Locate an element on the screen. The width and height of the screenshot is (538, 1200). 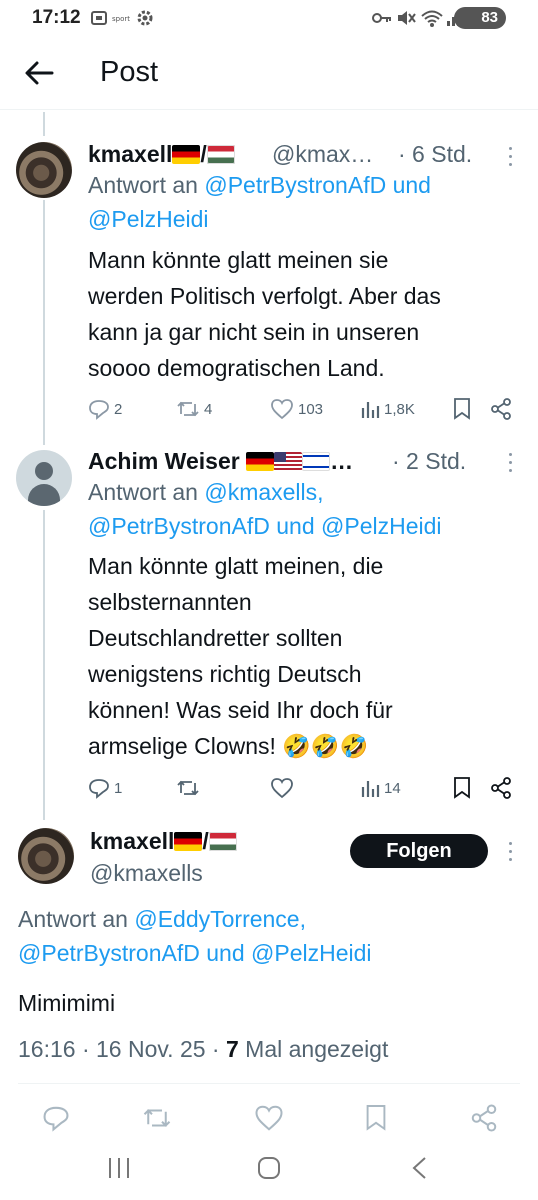
reply-button: 1 is located at coordinates (105, 788).